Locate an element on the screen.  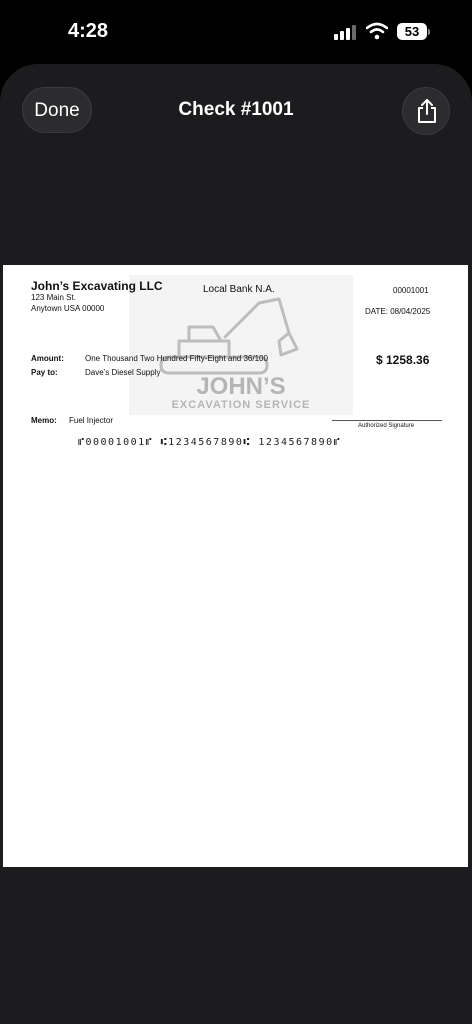
watermark-title: JOHN’S is located at coordinates (241, 386).